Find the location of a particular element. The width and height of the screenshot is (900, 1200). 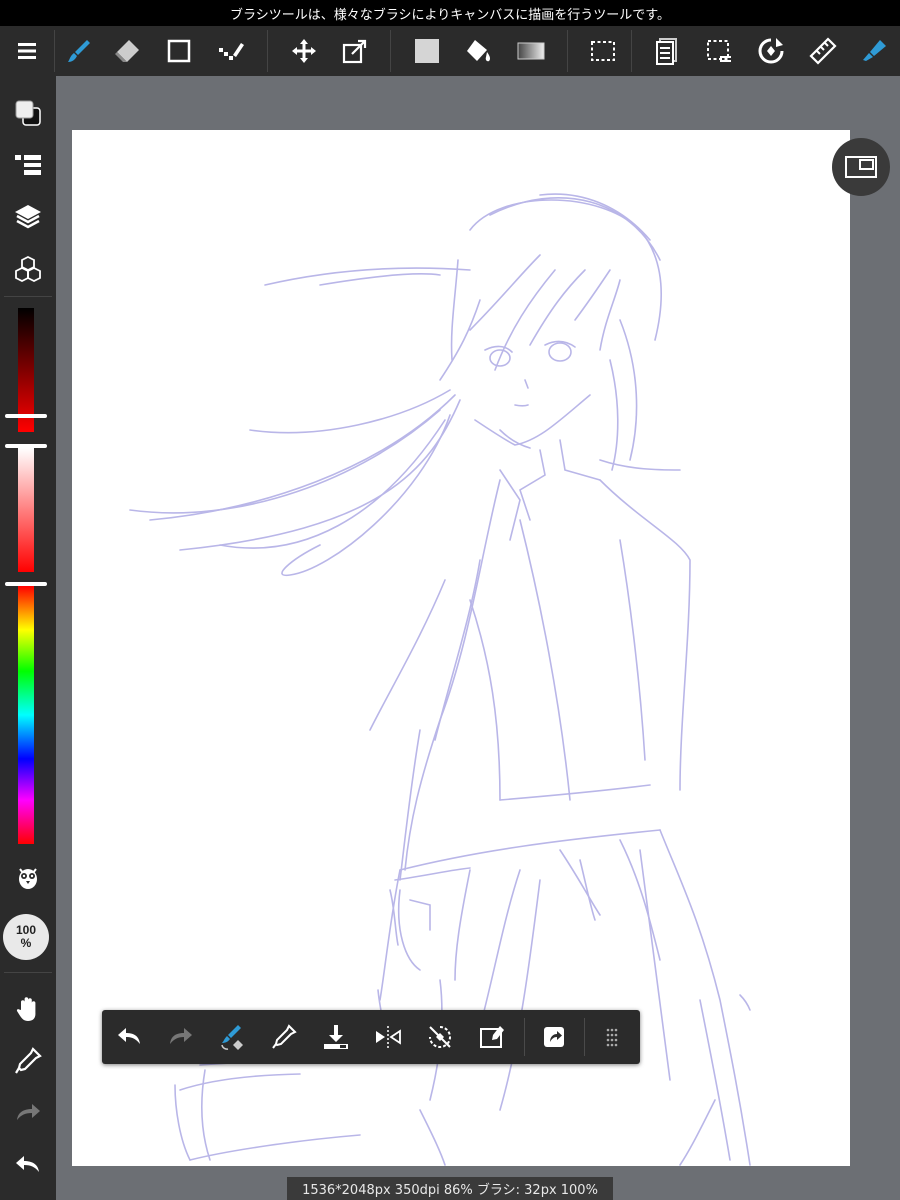

quick-eyedropper-button is located at coordinates (284, 1037).